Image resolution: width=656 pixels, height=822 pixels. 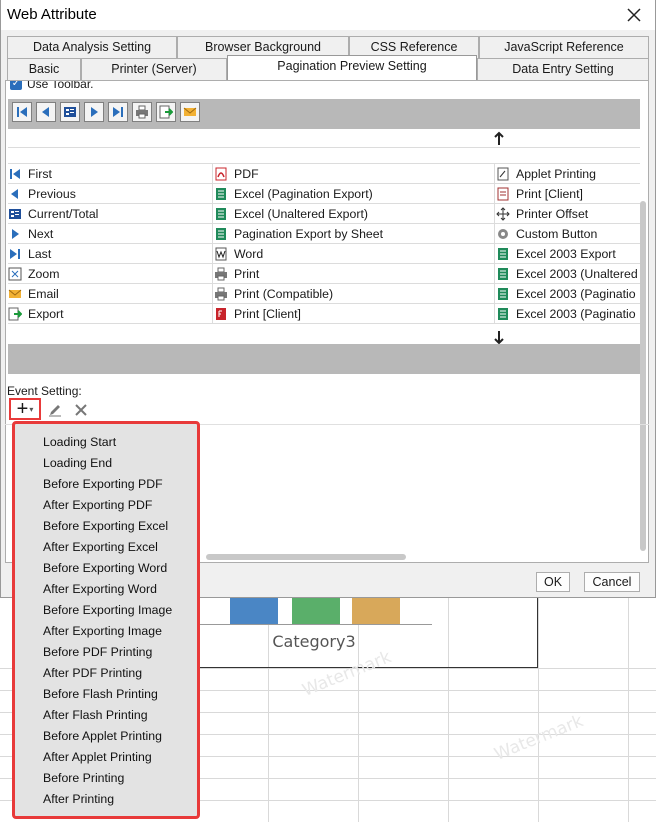 What do you see at coordinates (108, 214) in the screenshot?
I see `list-item-current-total: Current/Total` at bounding box center [108, 214].